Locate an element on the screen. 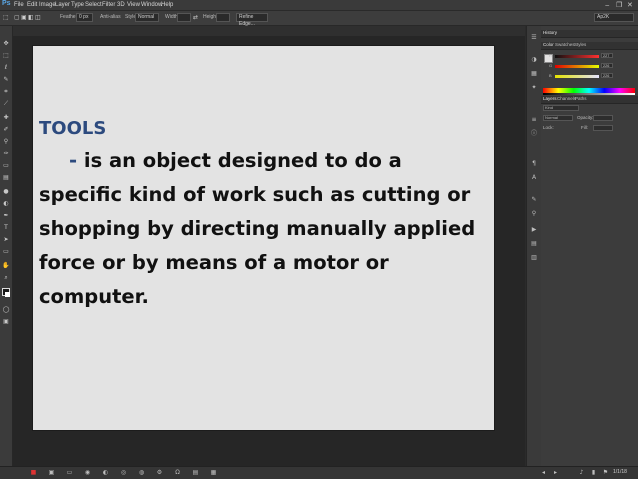 This screenshot has height=479, width=638. red-value: 227 is located at coordinates (607, 55).